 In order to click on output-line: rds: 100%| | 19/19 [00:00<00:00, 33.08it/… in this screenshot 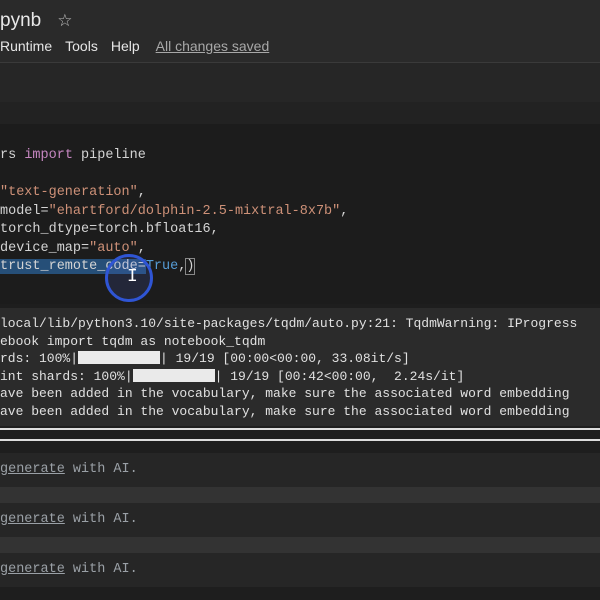, I will do `click(205, 359)`.